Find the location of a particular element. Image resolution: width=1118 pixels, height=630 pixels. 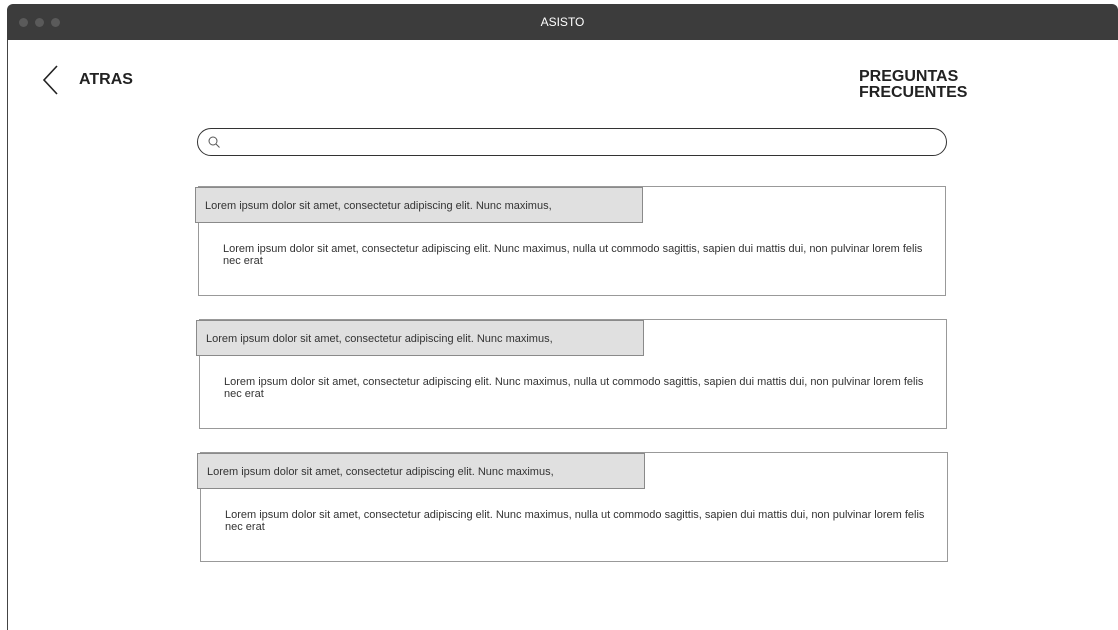

search-input is located at coordinates (586, 142).